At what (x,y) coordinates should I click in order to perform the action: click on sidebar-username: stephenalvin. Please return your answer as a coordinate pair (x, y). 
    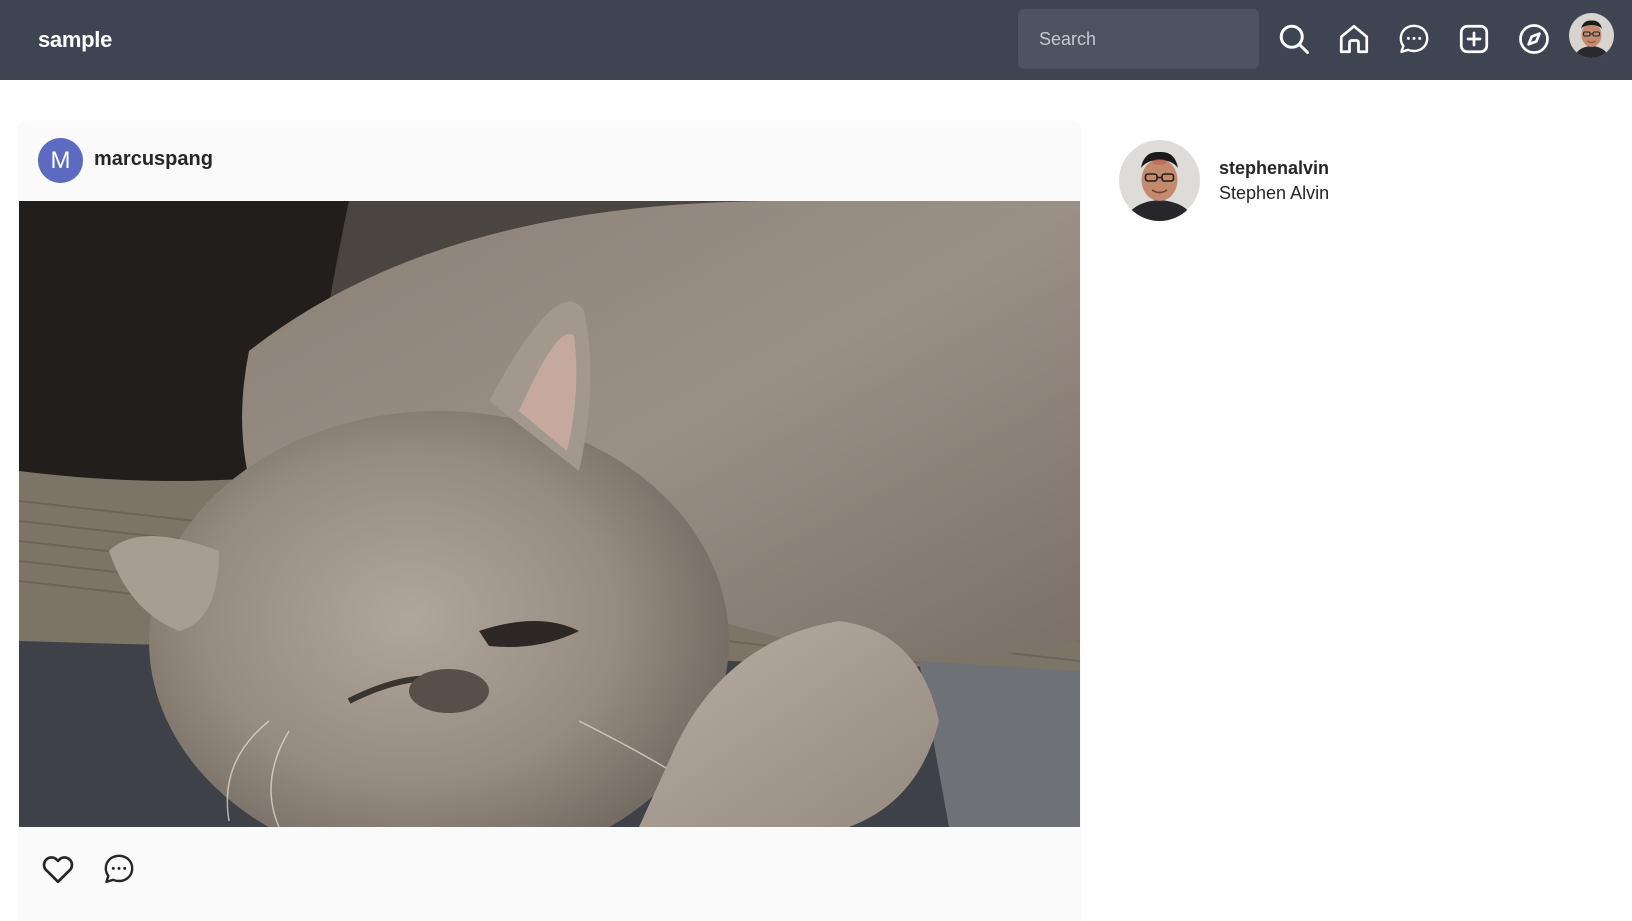
    Looking at the image, I should click on (1274, 168).